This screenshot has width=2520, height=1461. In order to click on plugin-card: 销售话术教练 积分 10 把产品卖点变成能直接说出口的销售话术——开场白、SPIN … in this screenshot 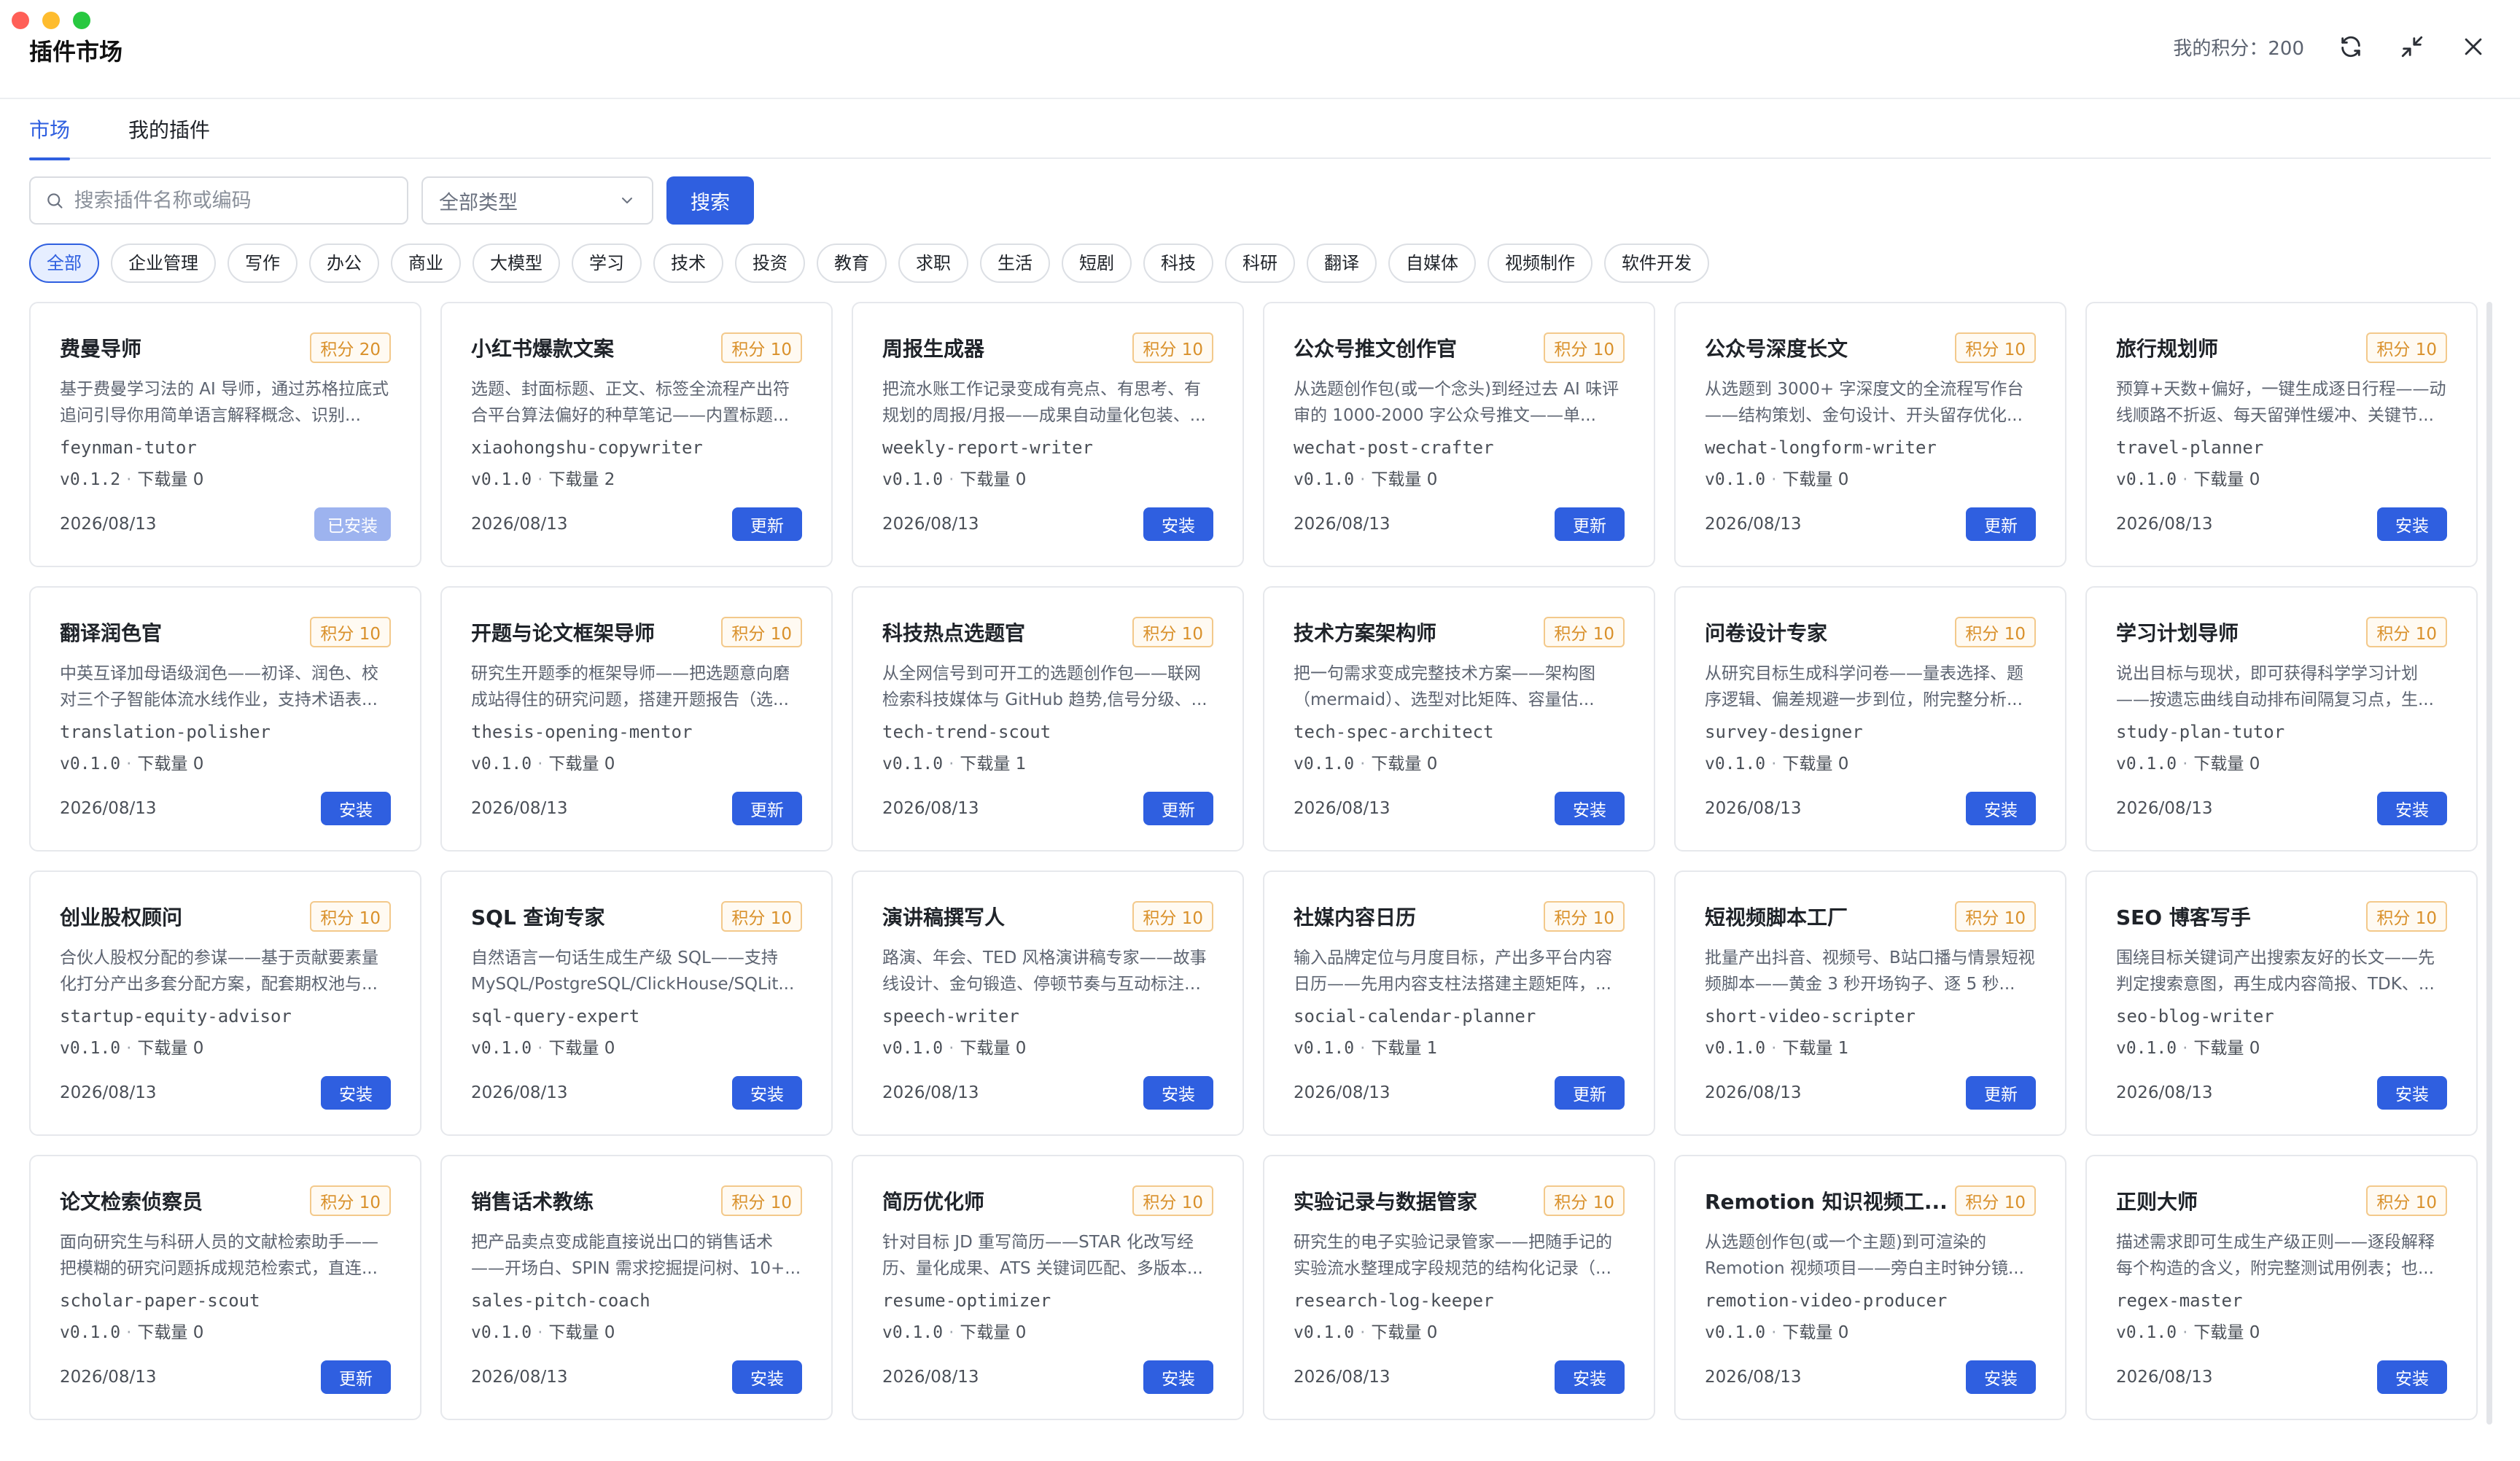, I will do `click(636, 1287)`.